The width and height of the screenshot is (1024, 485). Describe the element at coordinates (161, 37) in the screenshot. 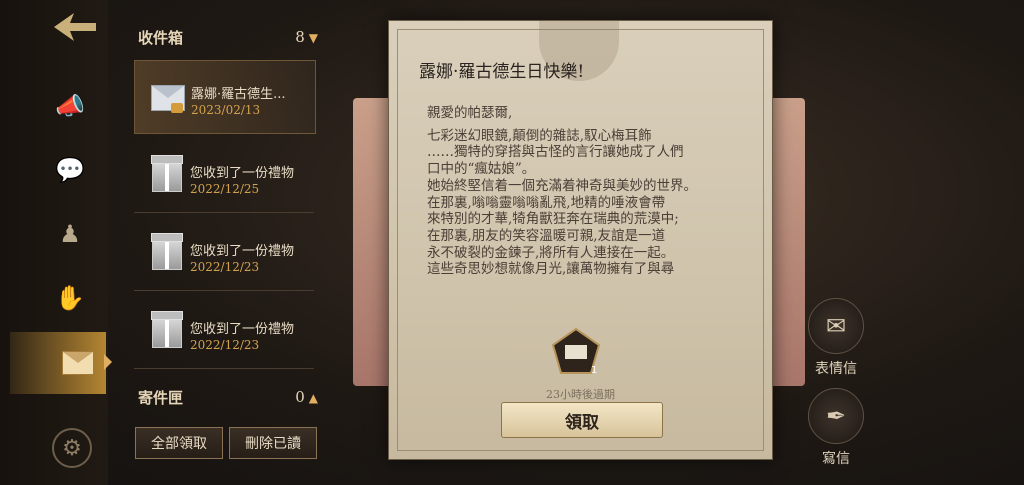

I see `inbox-label: 收件箱` at that location.